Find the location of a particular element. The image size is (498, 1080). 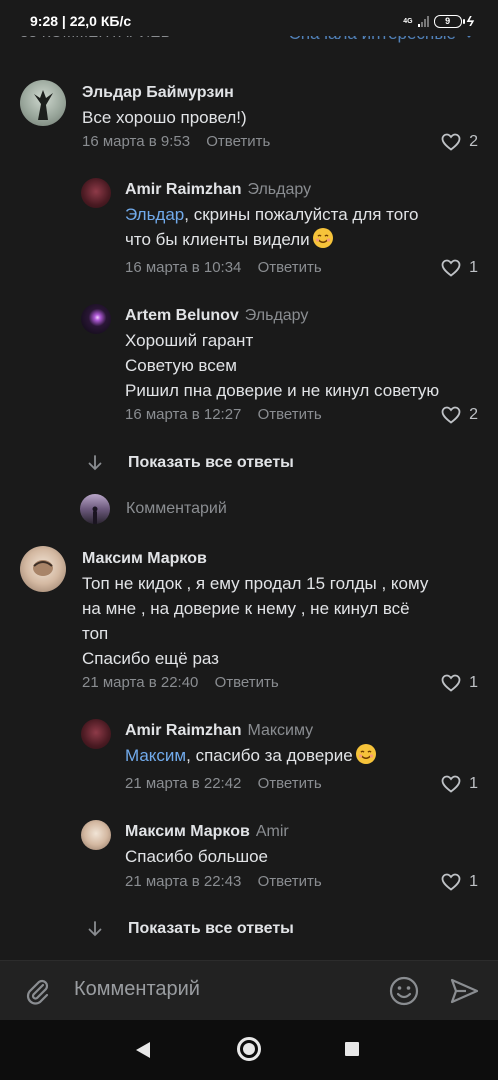

author-name: Эльдар Баймурзин is located at coordinates (158, 92).